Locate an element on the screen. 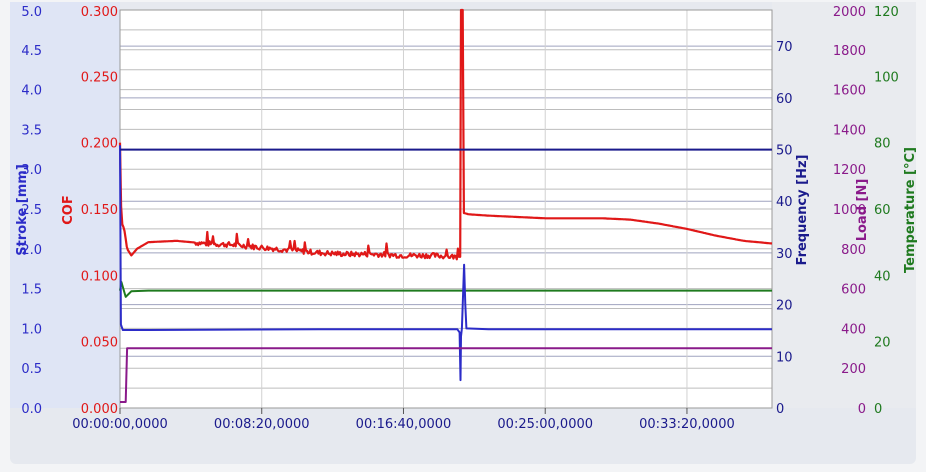 This screenshot has width=926, height=472. tick-label-temperature: 0 is located at coordinates (878, 409).